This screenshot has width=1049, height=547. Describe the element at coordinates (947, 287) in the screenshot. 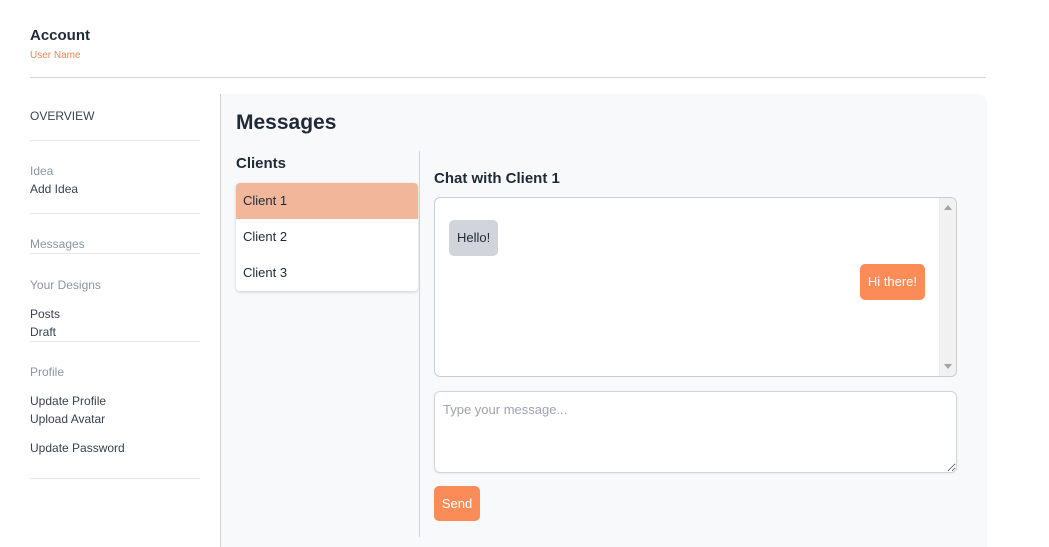

I see `chat-scrollbar` at that location.